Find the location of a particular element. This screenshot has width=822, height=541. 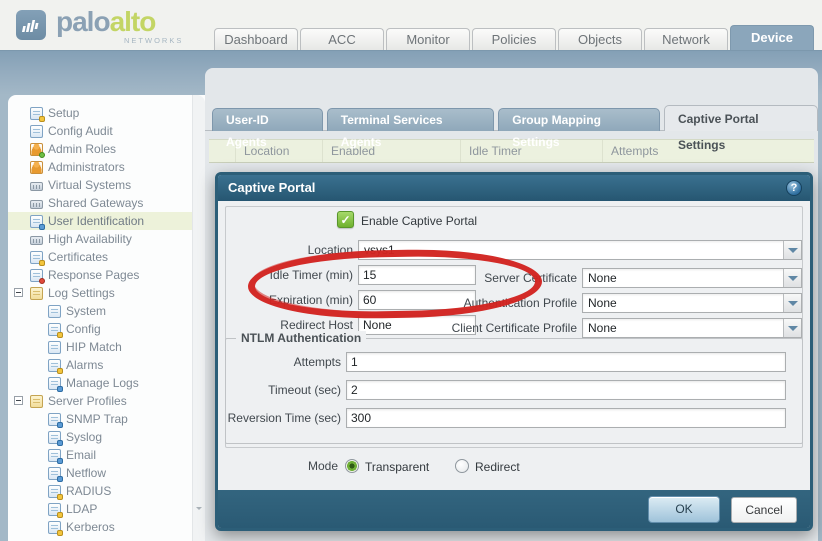

nav-tab-objects: Objects is located at coordinates (600, 39).